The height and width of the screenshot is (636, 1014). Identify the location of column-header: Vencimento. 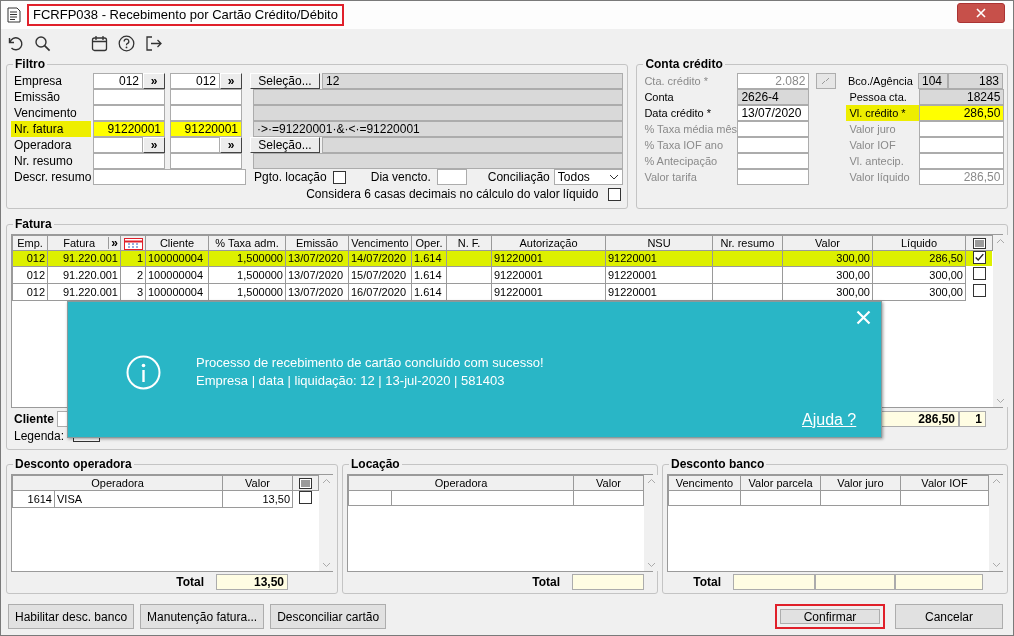
(704, 483).